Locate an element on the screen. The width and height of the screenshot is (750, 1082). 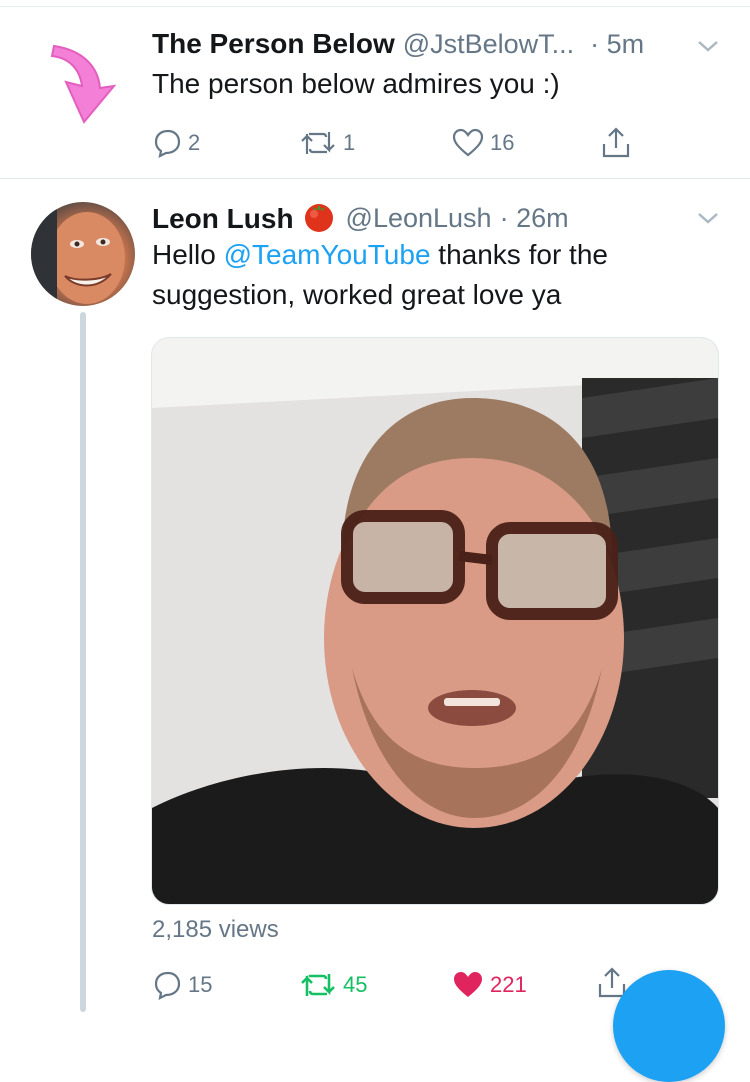
like-count: 16 is located at coordinates (502, 142).